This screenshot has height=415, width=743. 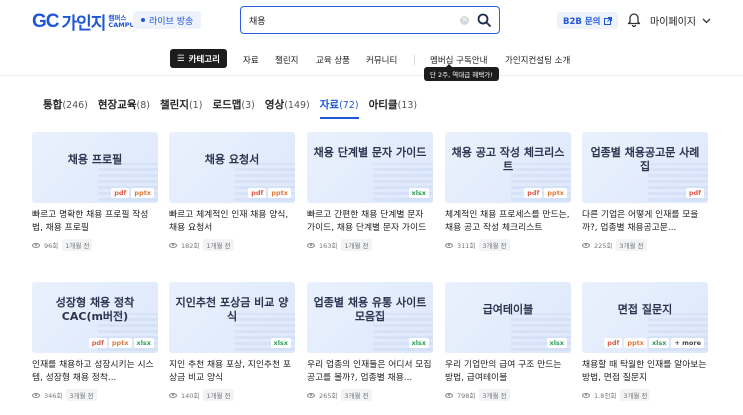 I want to click on card-title: 지인 추천 채용 포상, 지인추천 포상금 비교 양식, so click(x=232, y=372).